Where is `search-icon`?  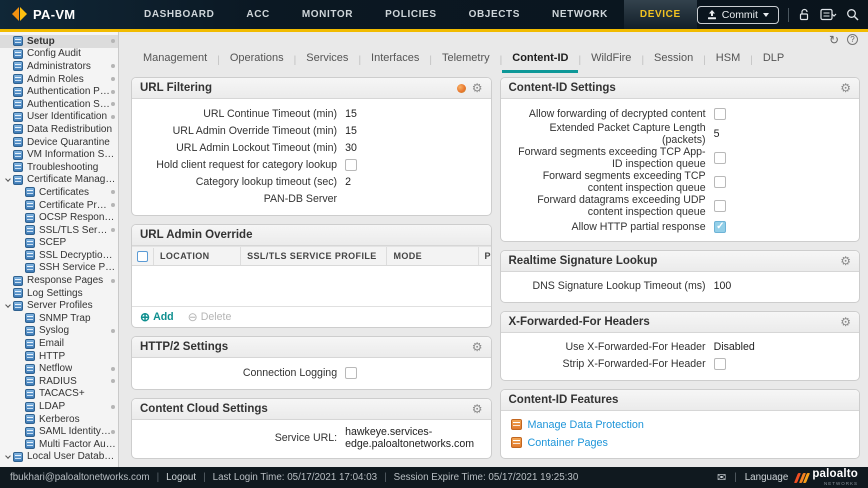
search-icon is located at coordinates (852, 14).